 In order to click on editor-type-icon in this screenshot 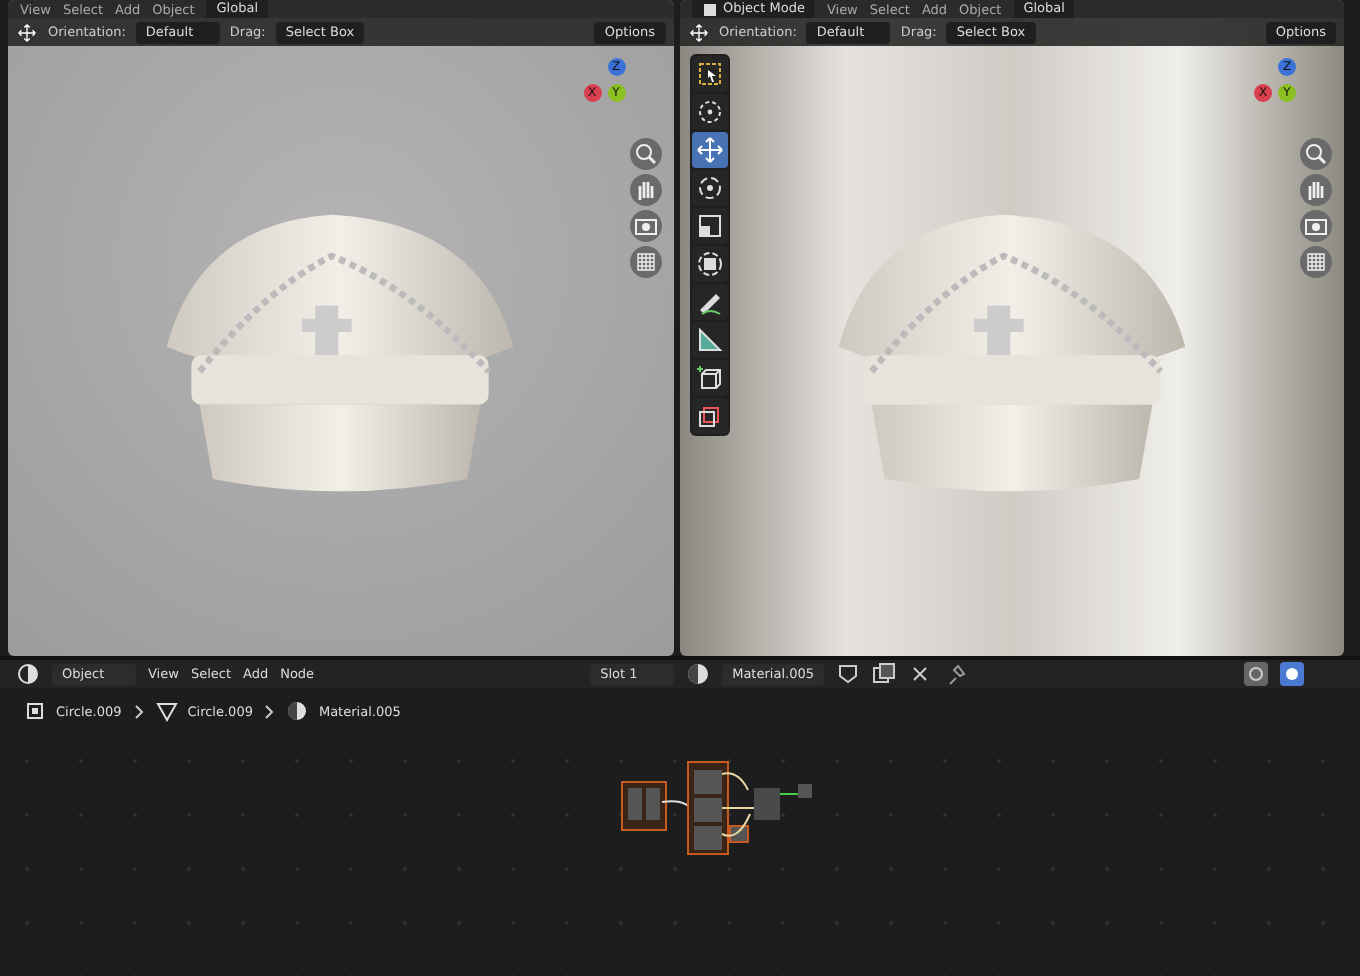, I will do `click(28, 674)`.